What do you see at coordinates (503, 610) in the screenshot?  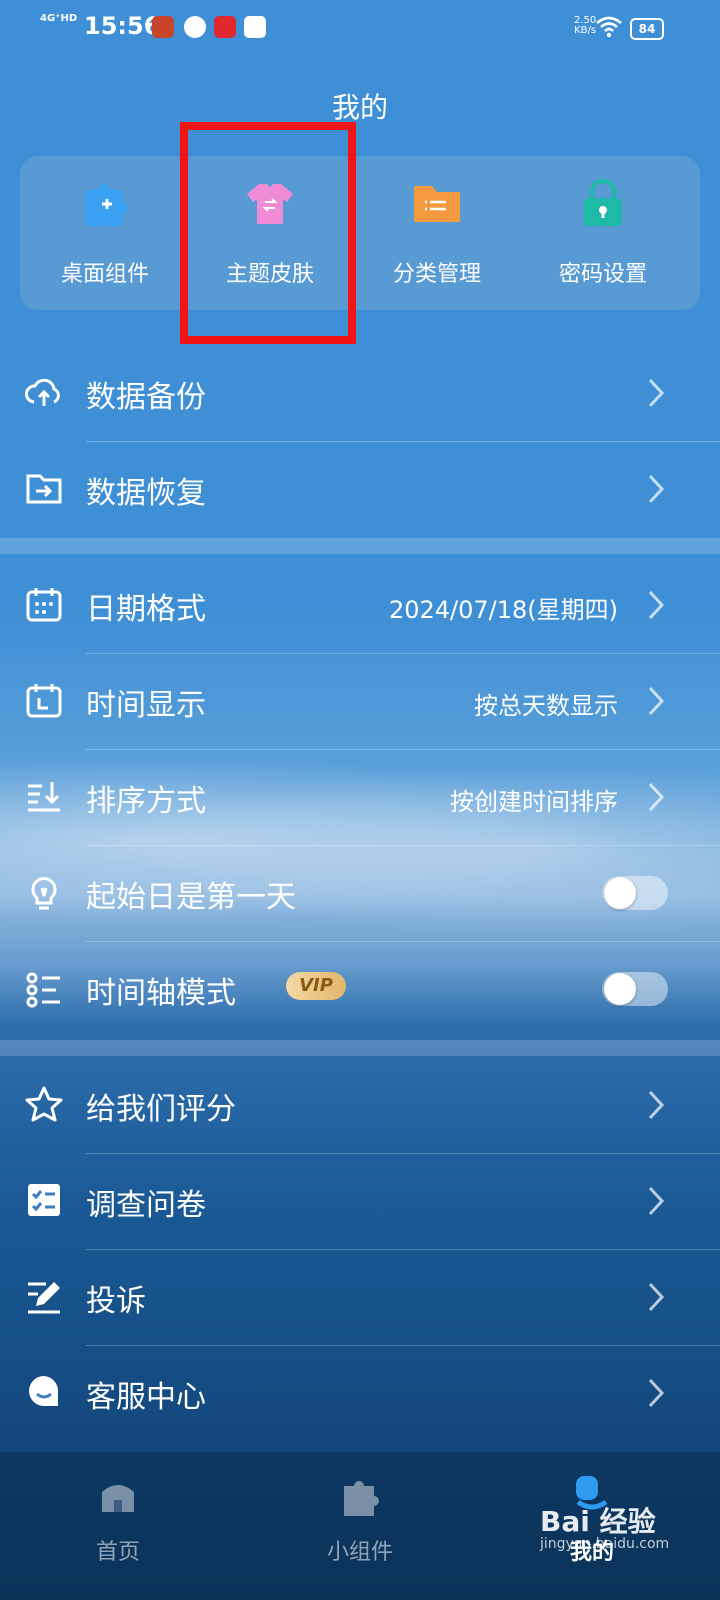 I see `list-item-value: 2024/07/18(星期四)` at bounding box center [503, 610].